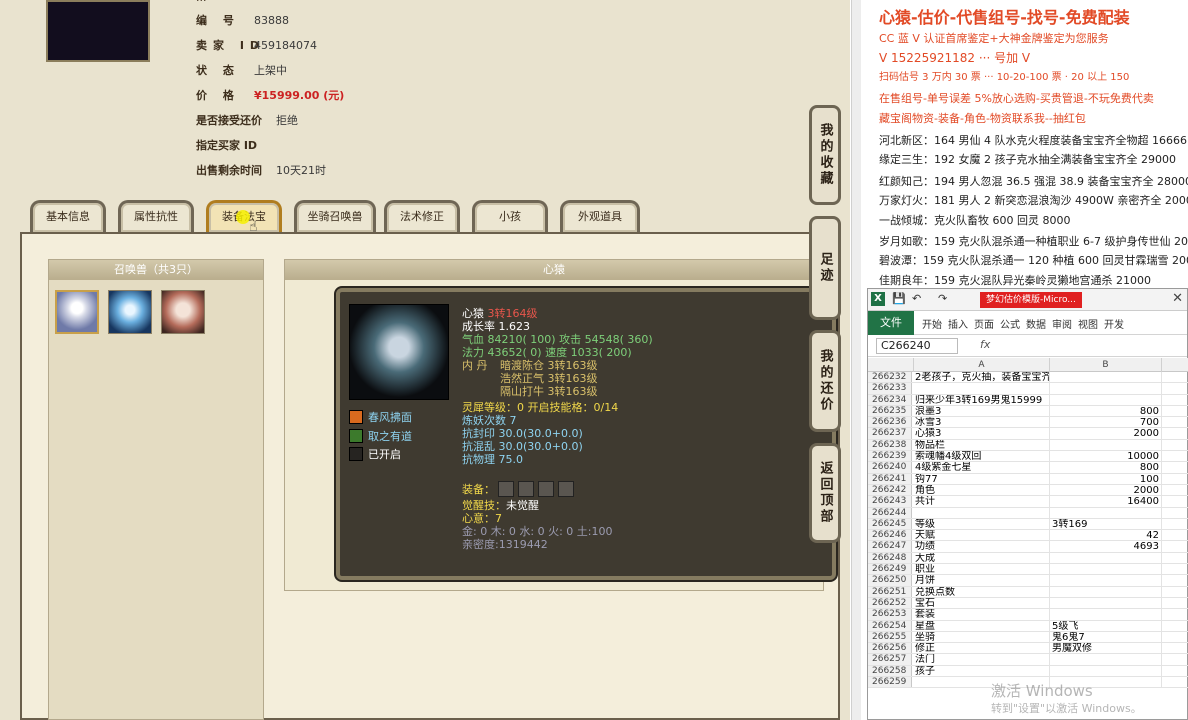  Describe the element at coordinates (156, 216) in the screenshot. I see `tab-attributes: 属性抗性` at that location.